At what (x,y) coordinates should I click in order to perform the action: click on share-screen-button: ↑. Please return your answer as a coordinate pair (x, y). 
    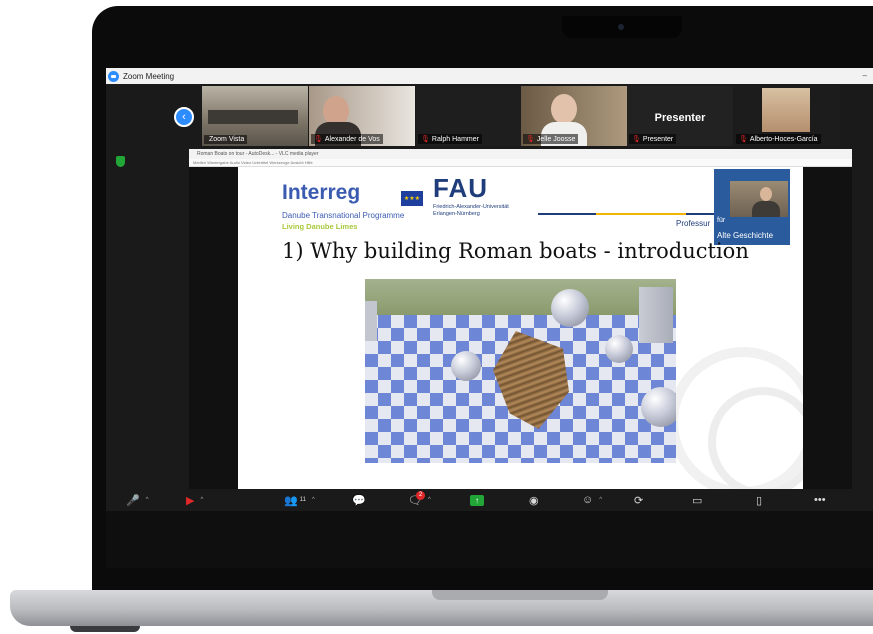
    Looking at the image, I should click on (477, 500).